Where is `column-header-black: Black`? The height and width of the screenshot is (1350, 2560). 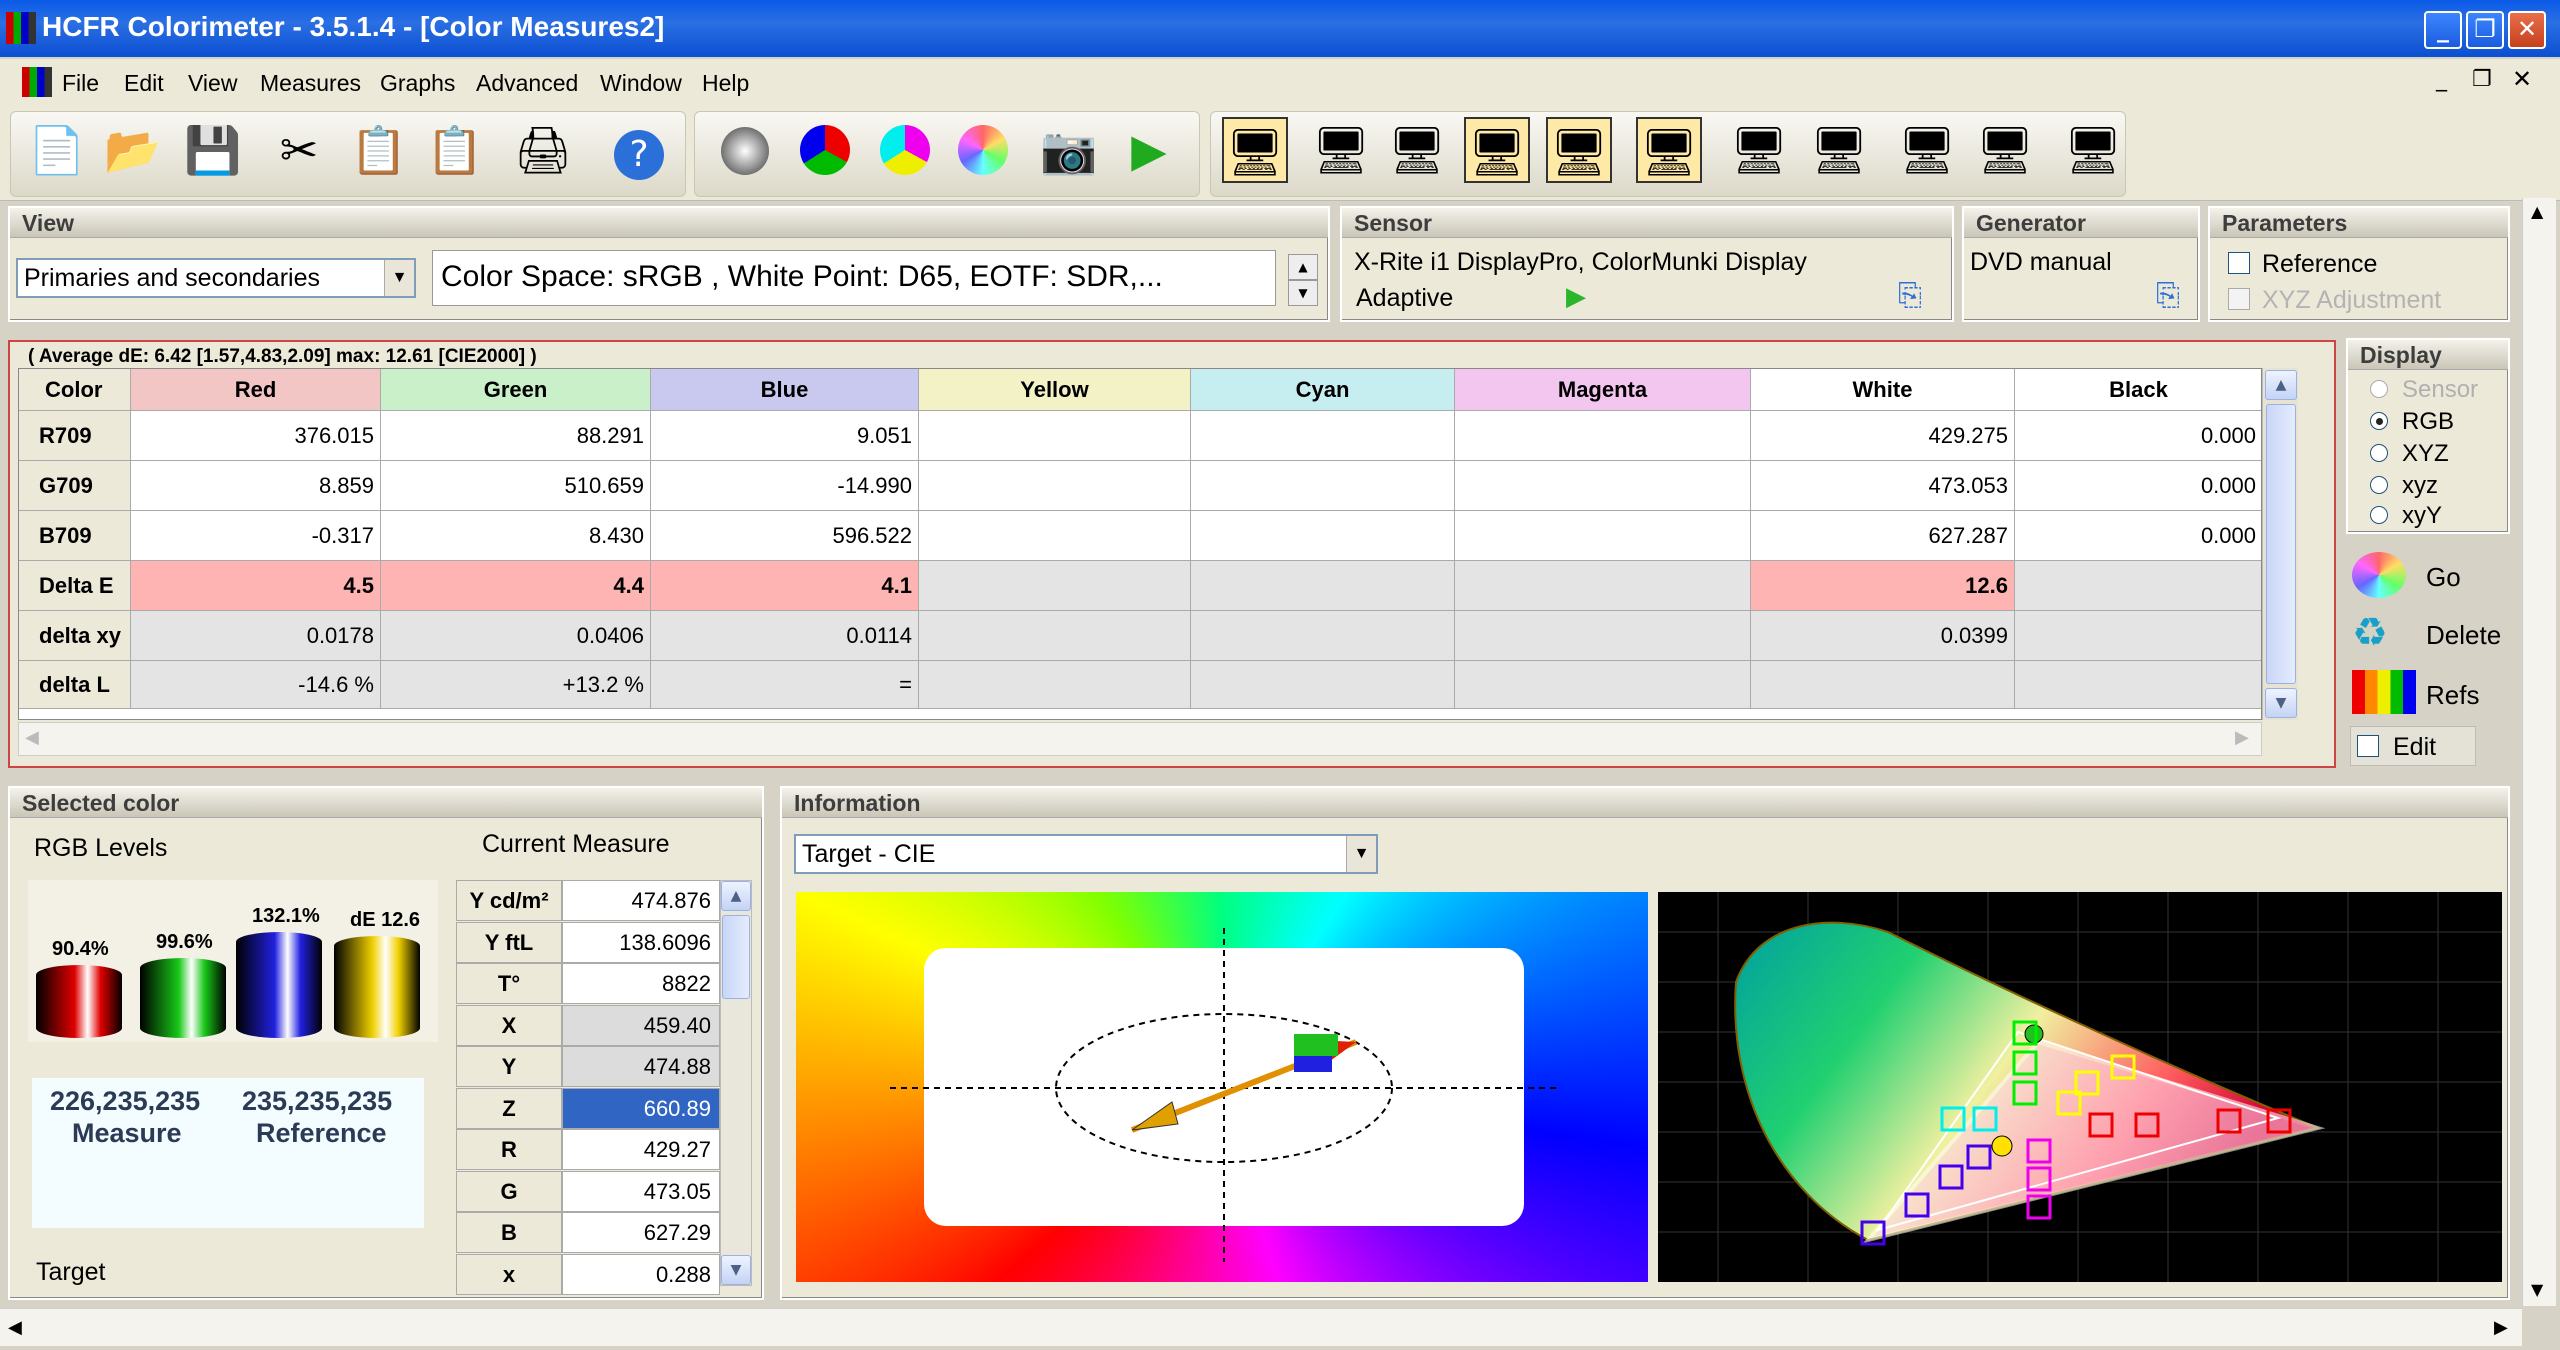 column-header-black: Black is located at coordinates (2138, 390).